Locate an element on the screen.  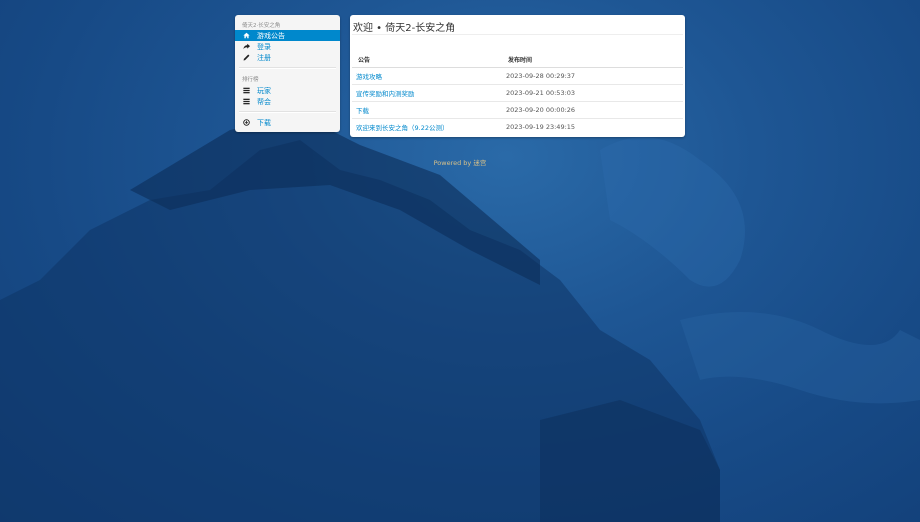
table-row: 游戏攻略 2023-09-28 00:29:37 is located at coordinates (517, 76).